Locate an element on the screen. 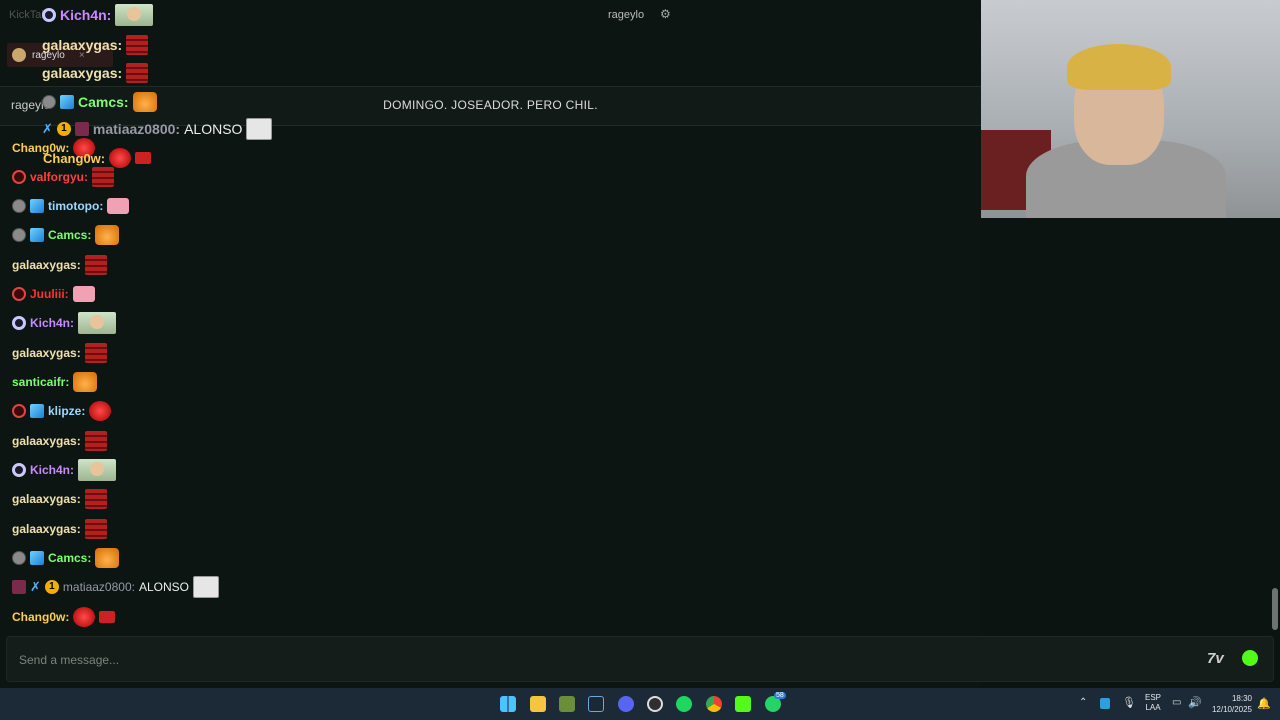 The height and width of the screenshot is (720, 1280). chevron-up-icon: ⌃ is located at coordinates (1083, 702).